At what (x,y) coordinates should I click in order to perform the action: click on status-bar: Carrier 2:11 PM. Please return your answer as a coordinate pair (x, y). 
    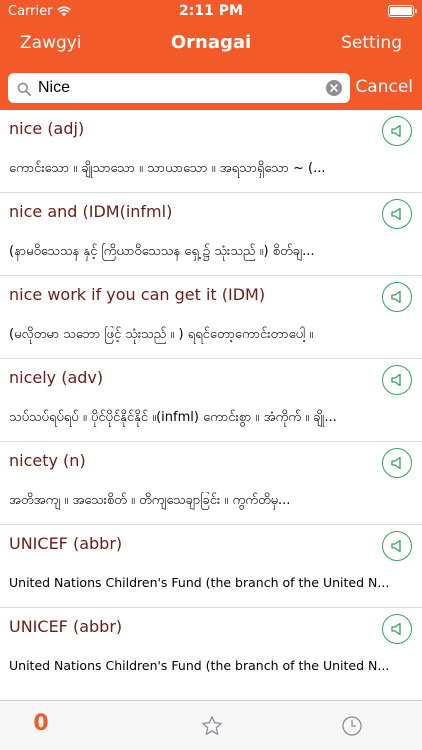
    Looking at the image, I should click on (211, 11).